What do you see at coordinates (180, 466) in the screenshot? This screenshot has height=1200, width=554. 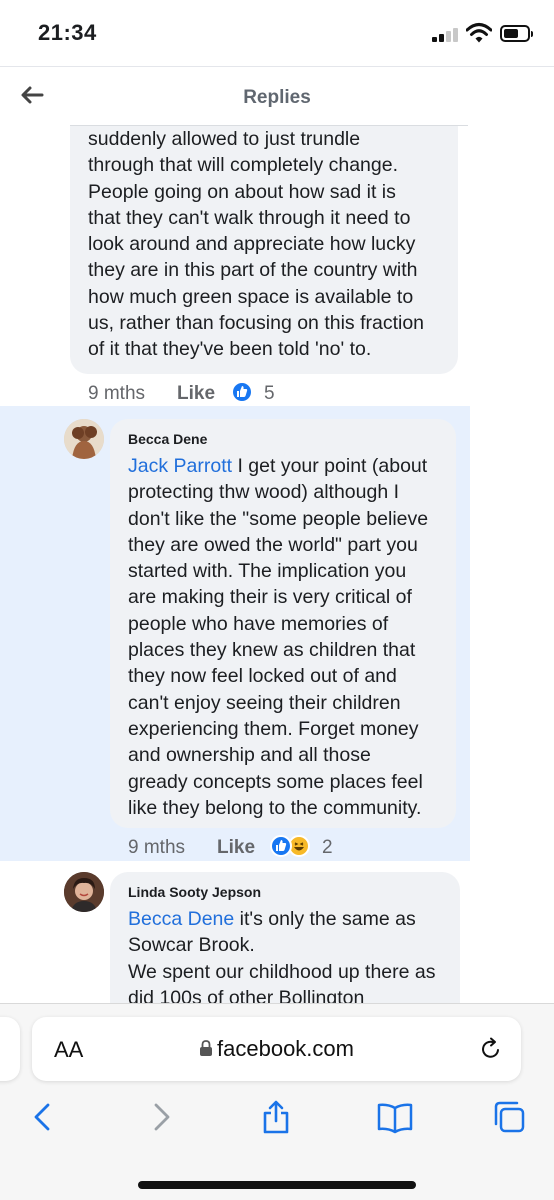 I see `mention-link: Jack Parrott` at bounding box center [180, 466].